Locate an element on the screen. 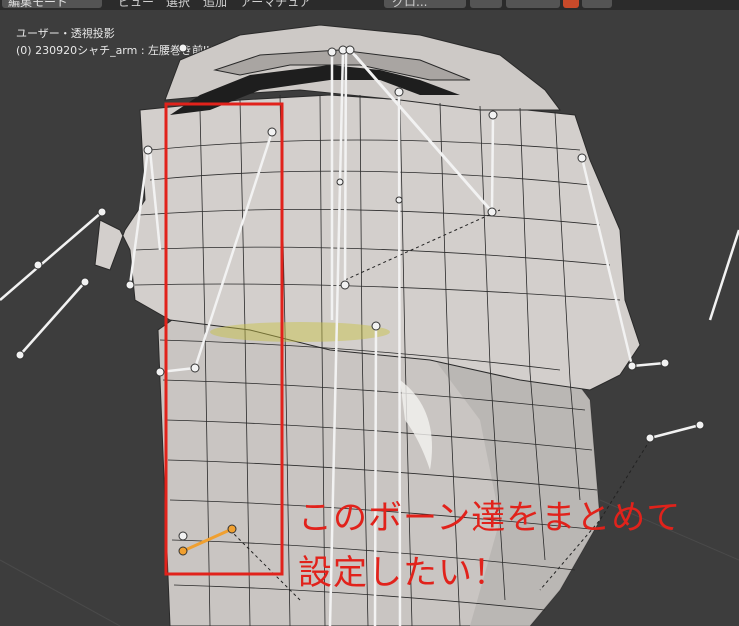 The height and width of the screenshot is (626, 739). annotation-line-2: 設定したい！ is located at coordinates (403, 573).